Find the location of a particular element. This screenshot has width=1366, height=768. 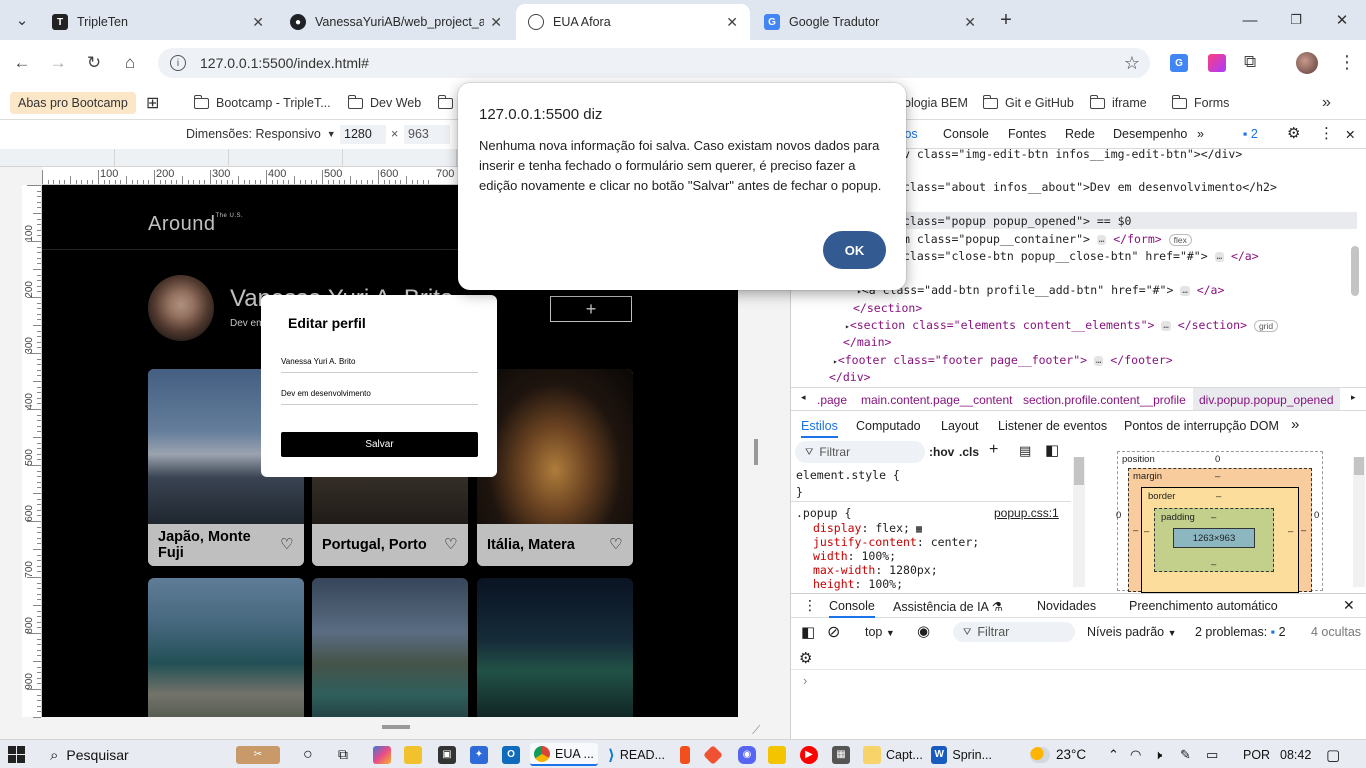

translate-extension-icon: G is located at coordinates (1182, 63).